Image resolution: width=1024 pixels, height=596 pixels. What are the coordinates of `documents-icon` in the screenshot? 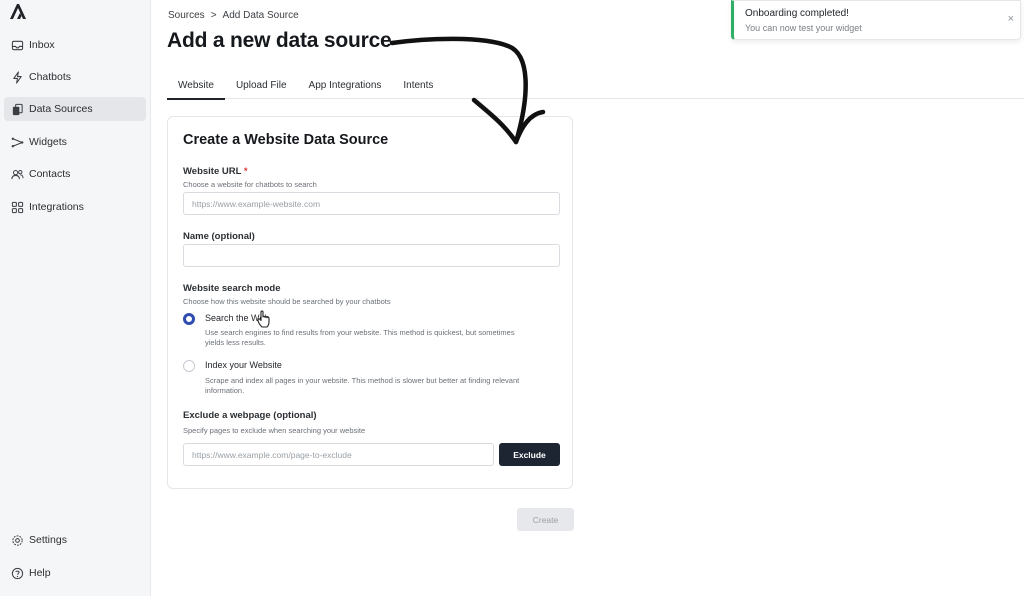 It's located at (17, 109).